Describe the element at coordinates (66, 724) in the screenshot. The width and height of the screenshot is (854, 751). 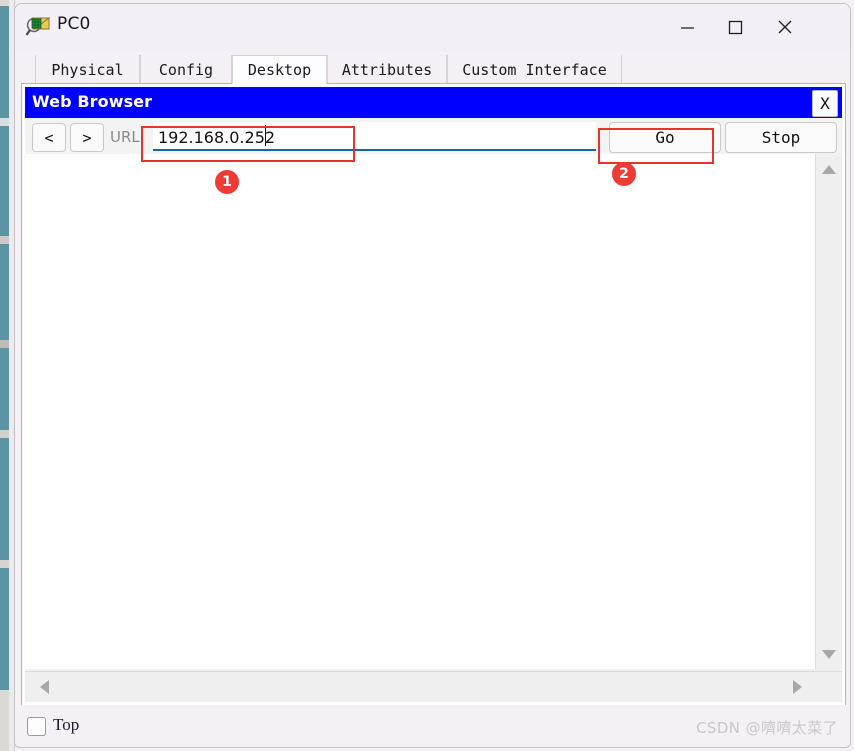
I see `top-checkbox-label: Top` at that location.